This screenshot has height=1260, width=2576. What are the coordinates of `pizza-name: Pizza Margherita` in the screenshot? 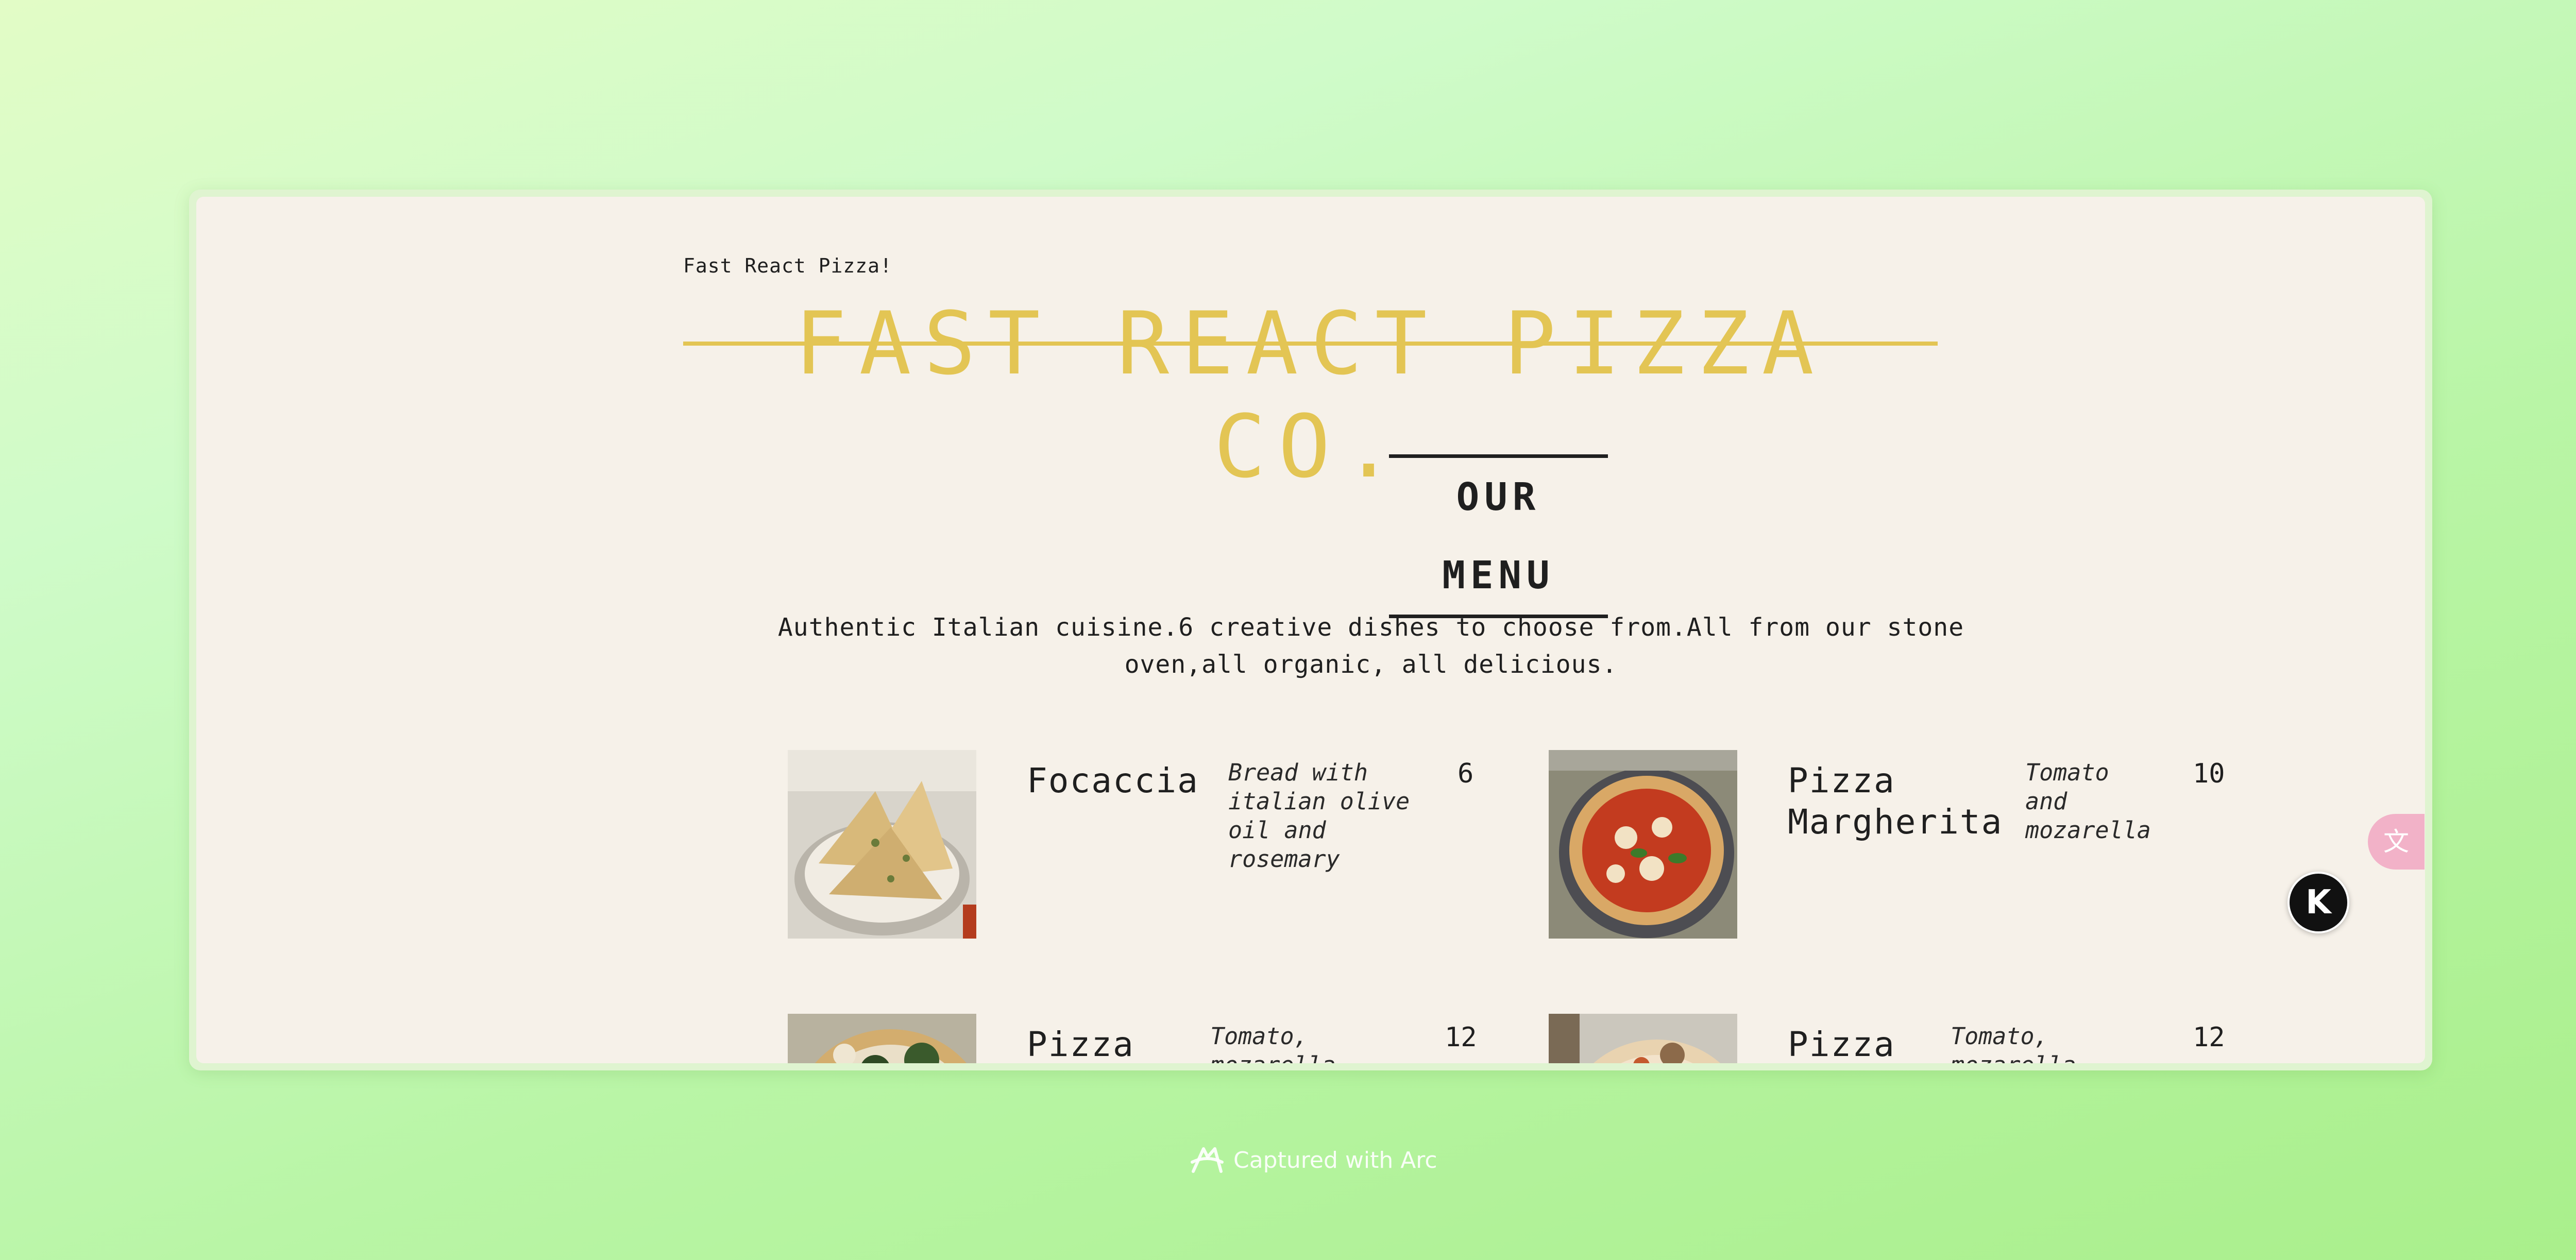 It's located at (1896, 801).